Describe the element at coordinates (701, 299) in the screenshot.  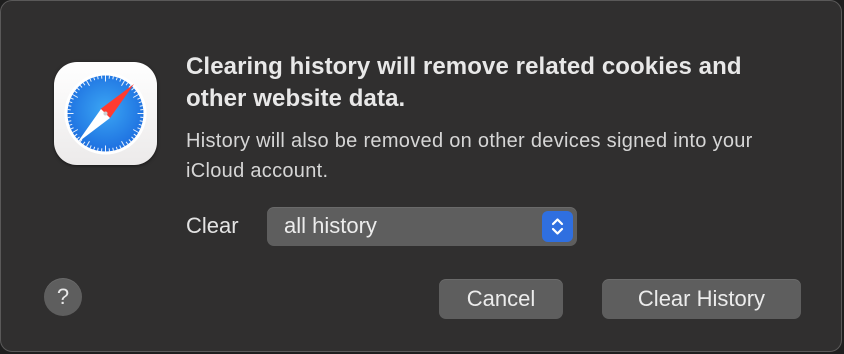
I see `clear-history-button: Clear History` at that location.